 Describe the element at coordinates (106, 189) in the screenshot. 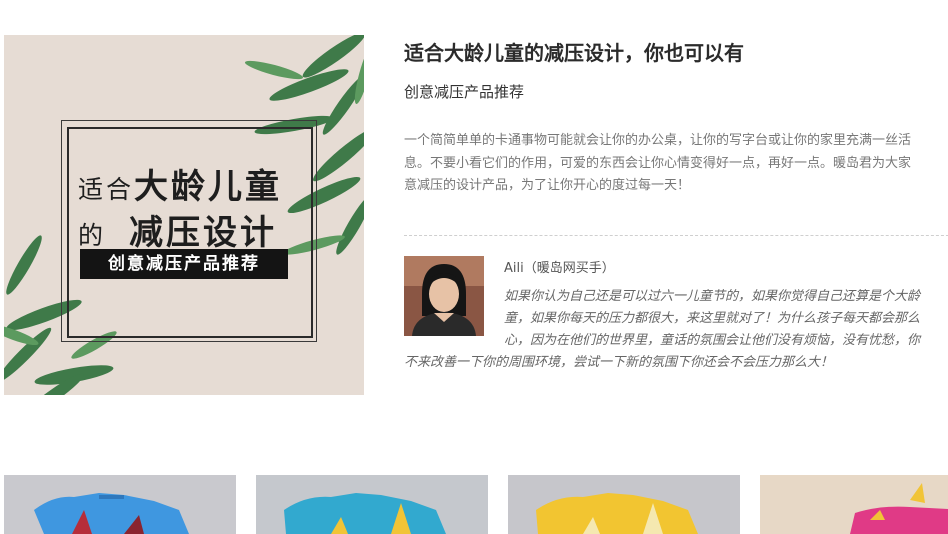

I see `hero-line1-small: 适合` at that location.